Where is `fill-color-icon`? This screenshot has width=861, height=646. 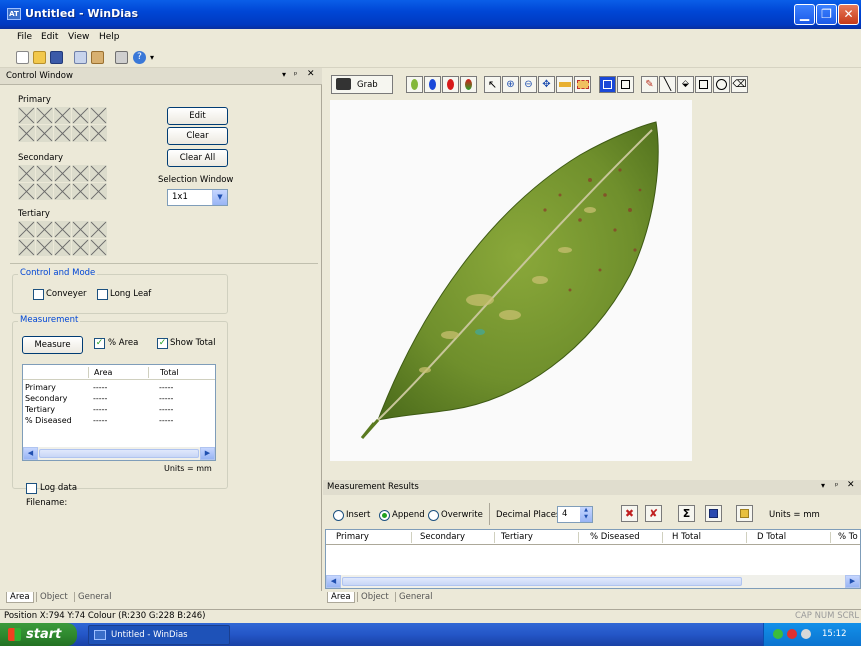 fill-color-icon is located at coordinates (607, 84).